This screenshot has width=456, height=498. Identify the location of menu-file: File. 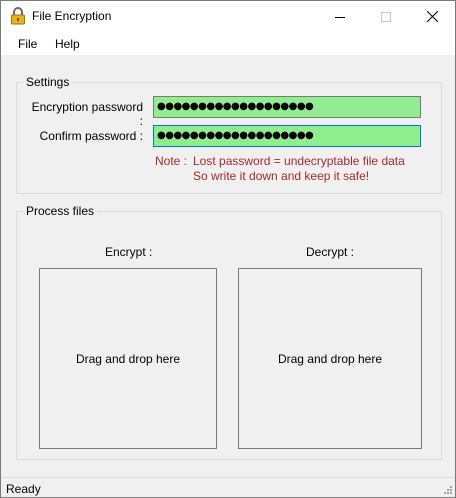
(27, 44).